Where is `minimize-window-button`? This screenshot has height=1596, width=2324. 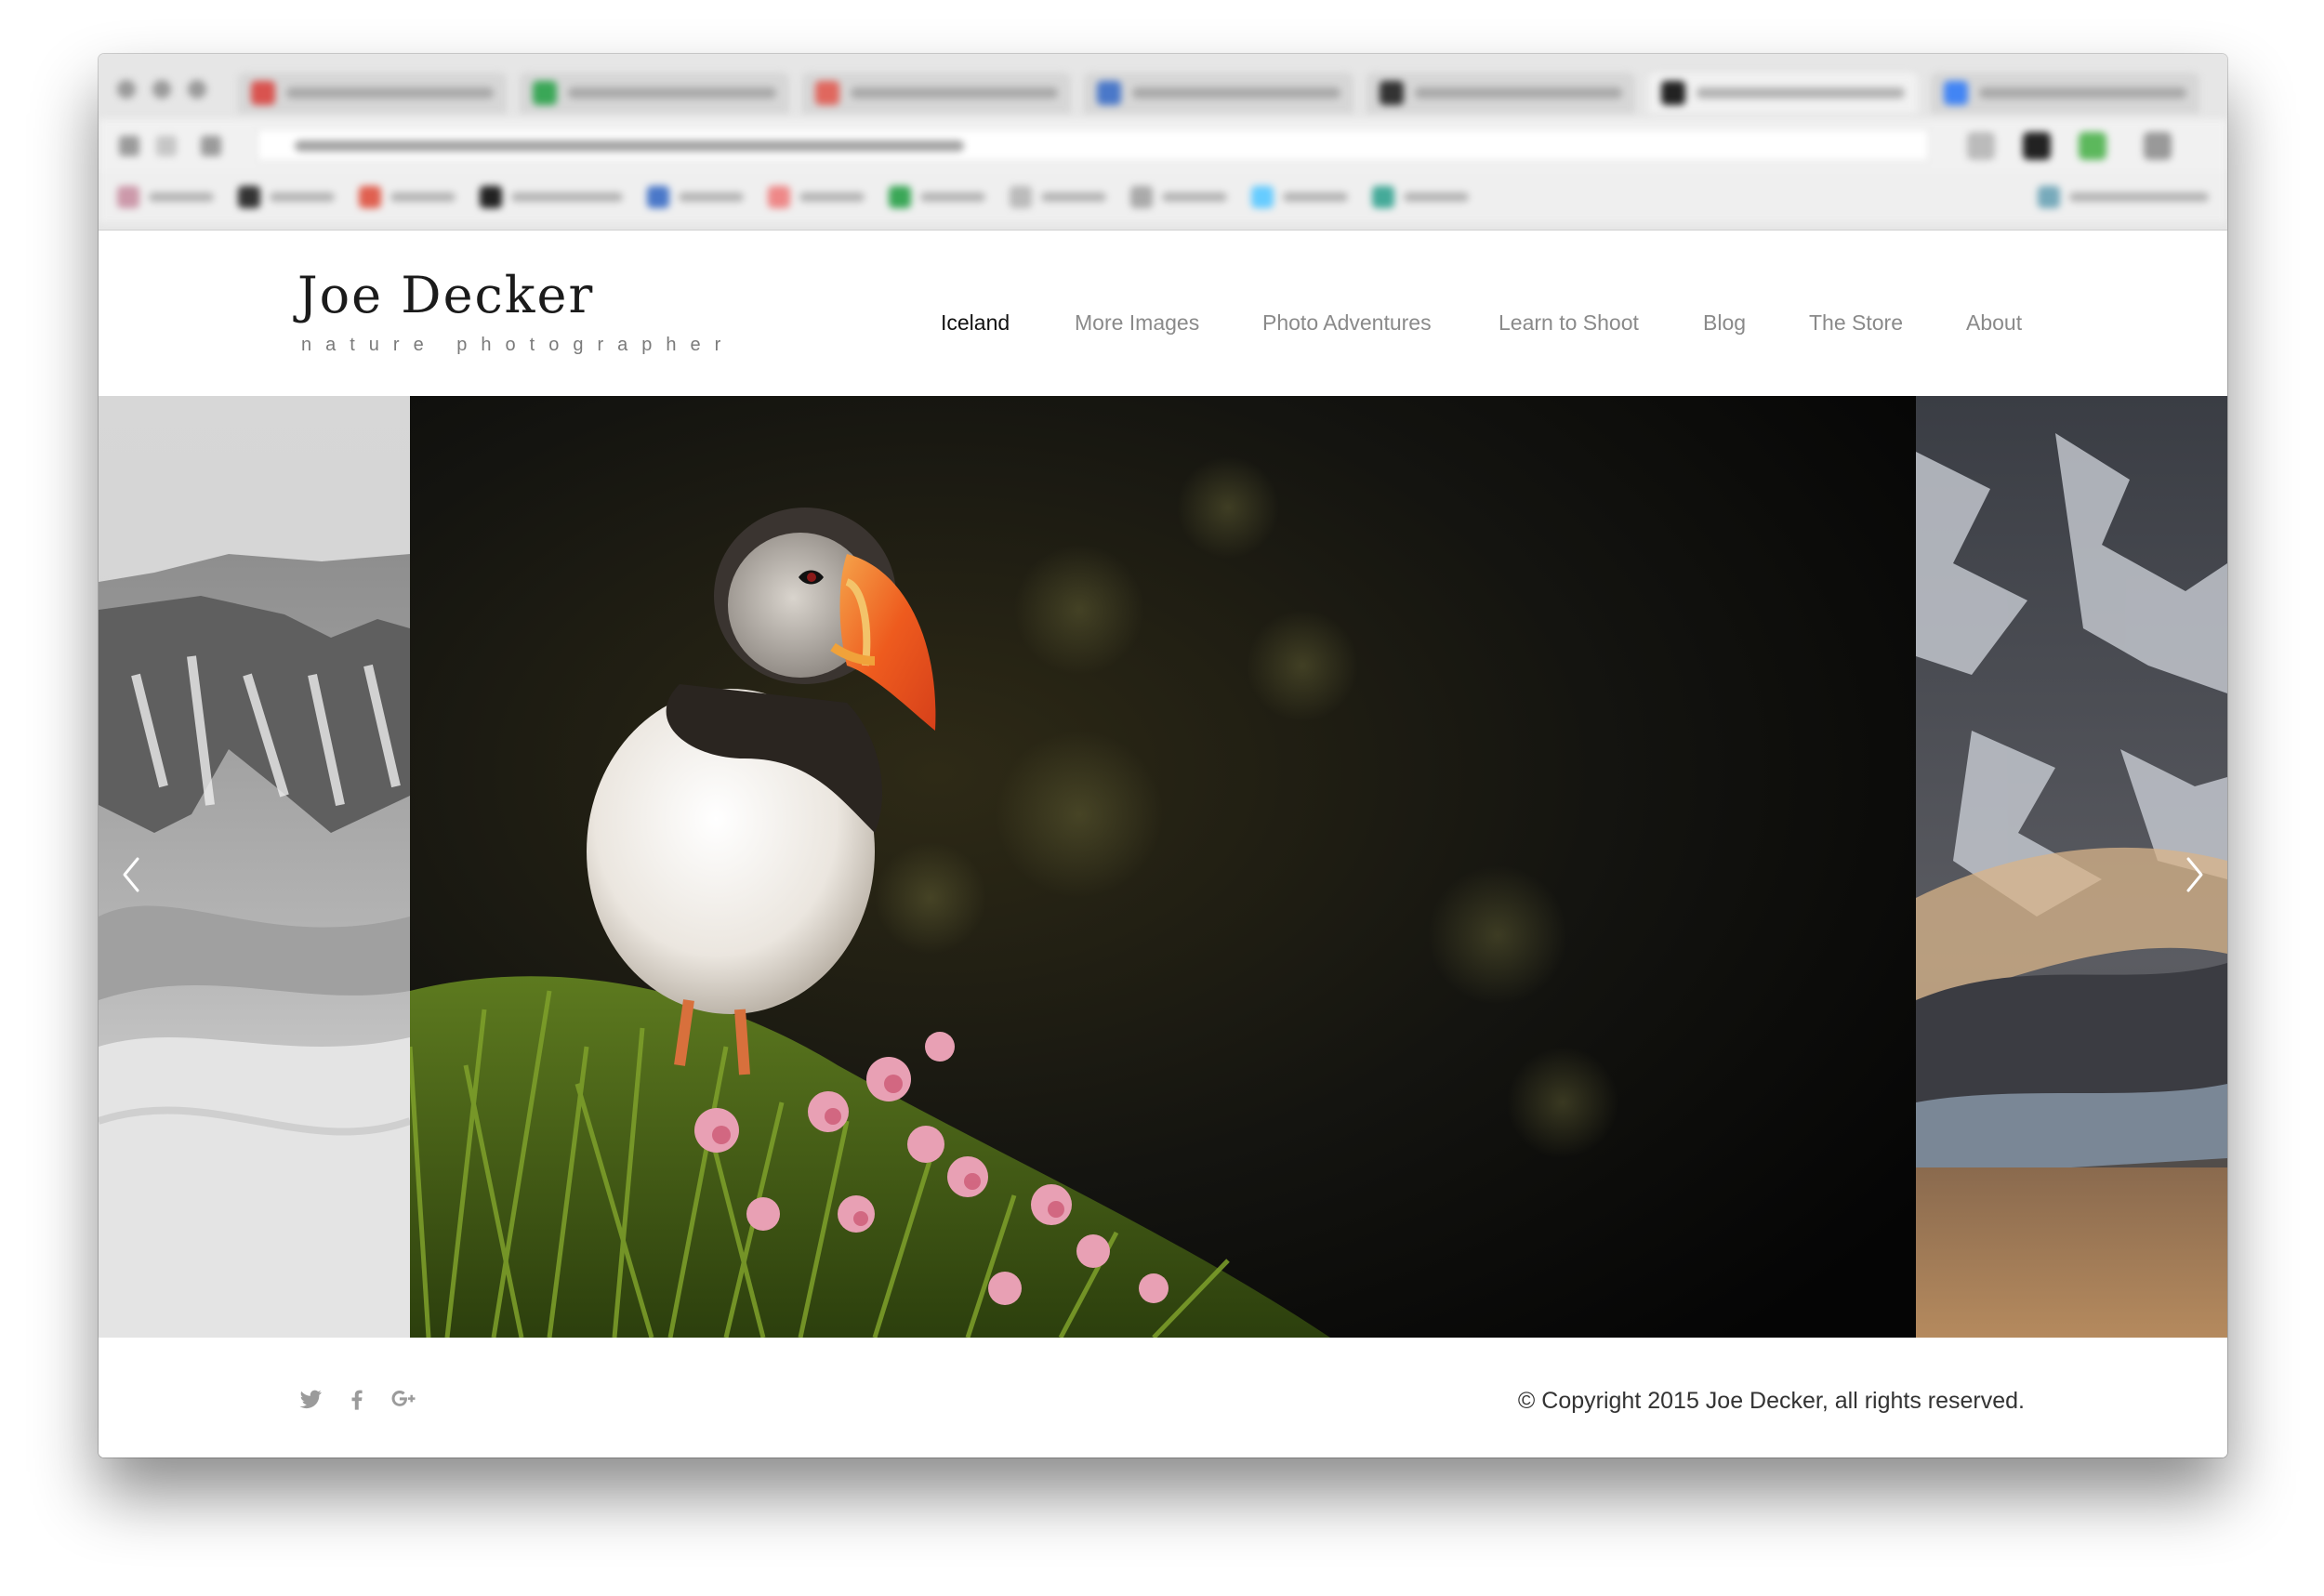
minimize-window-button is located at coordinates (161, 89).